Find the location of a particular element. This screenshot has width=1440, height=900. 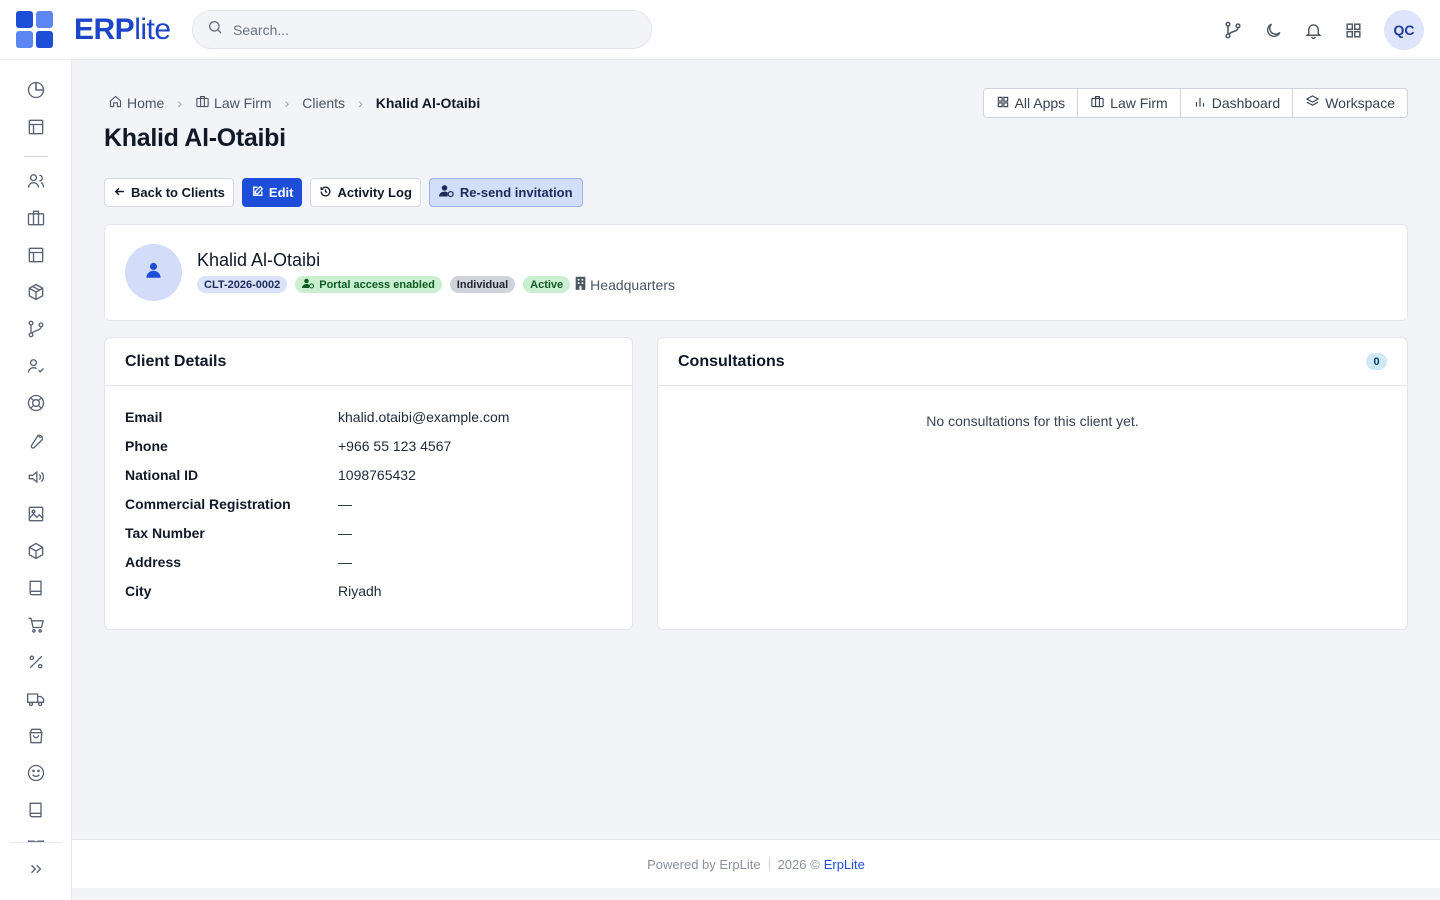

pie-chart-icon is located at coordinates (36, 90).